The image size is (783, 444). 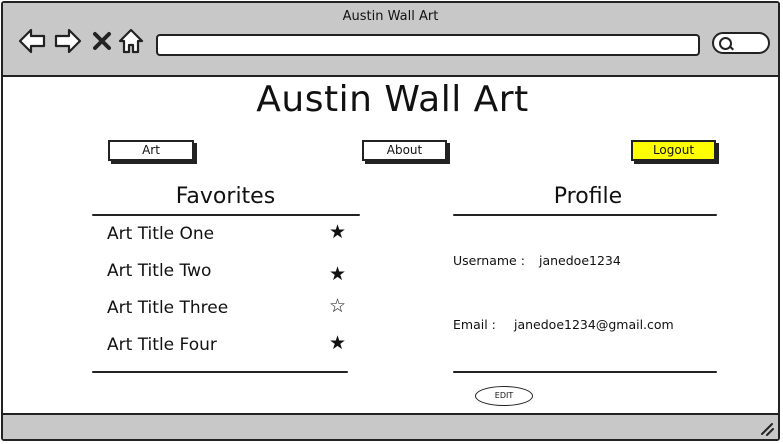 What do you see at coordinates (390, 426) in the screenshot?
I see `status-bar` at bounding box center [390, 426].